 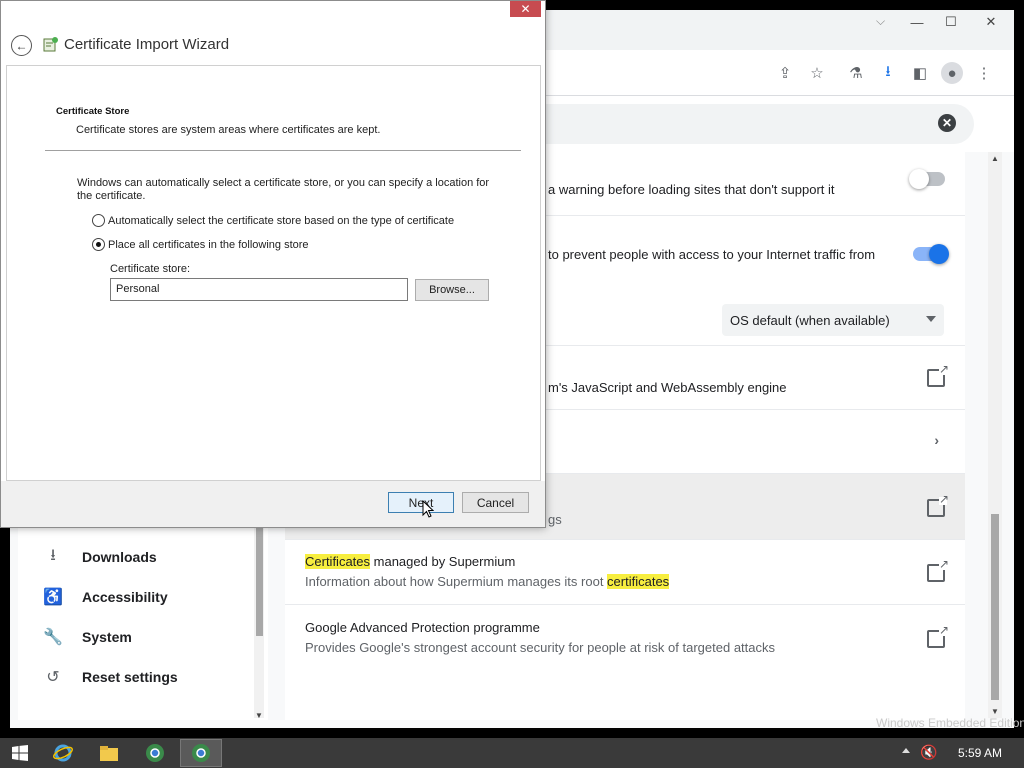 What do you see at coordinates (107, 637) in the screenshot?
I see `nav-item-label: System` at bounding box center [107, 637].